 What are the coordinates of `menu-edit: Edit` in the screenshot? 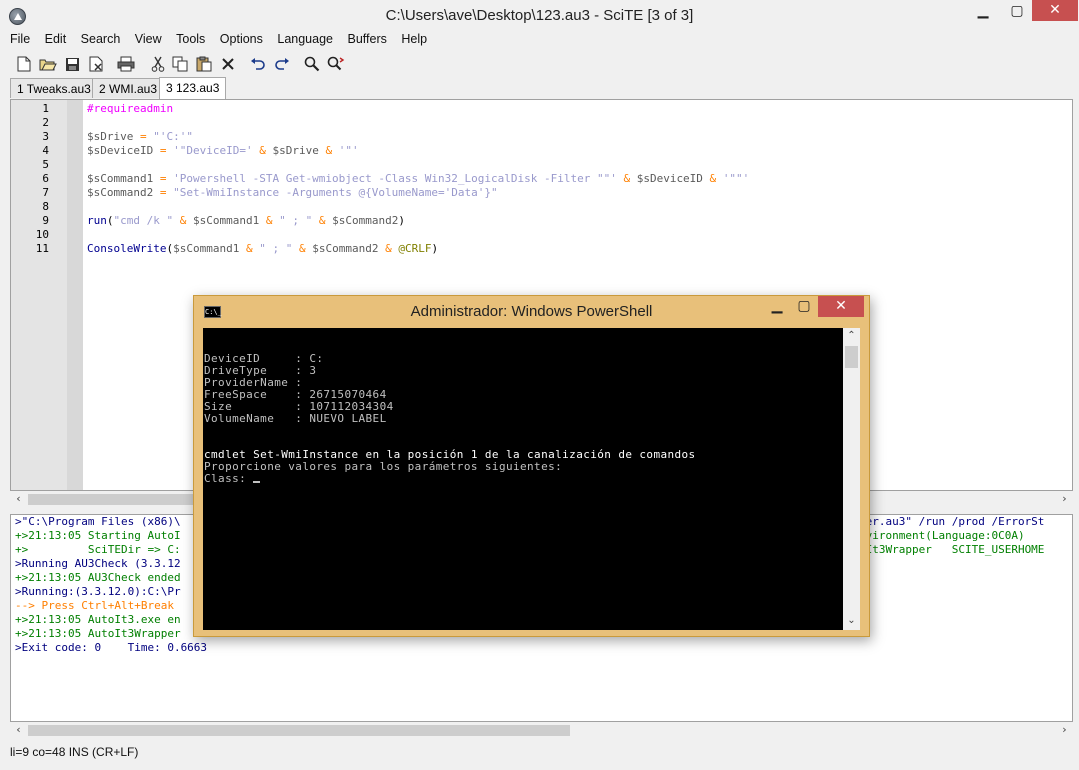 It's located at (56, 39).